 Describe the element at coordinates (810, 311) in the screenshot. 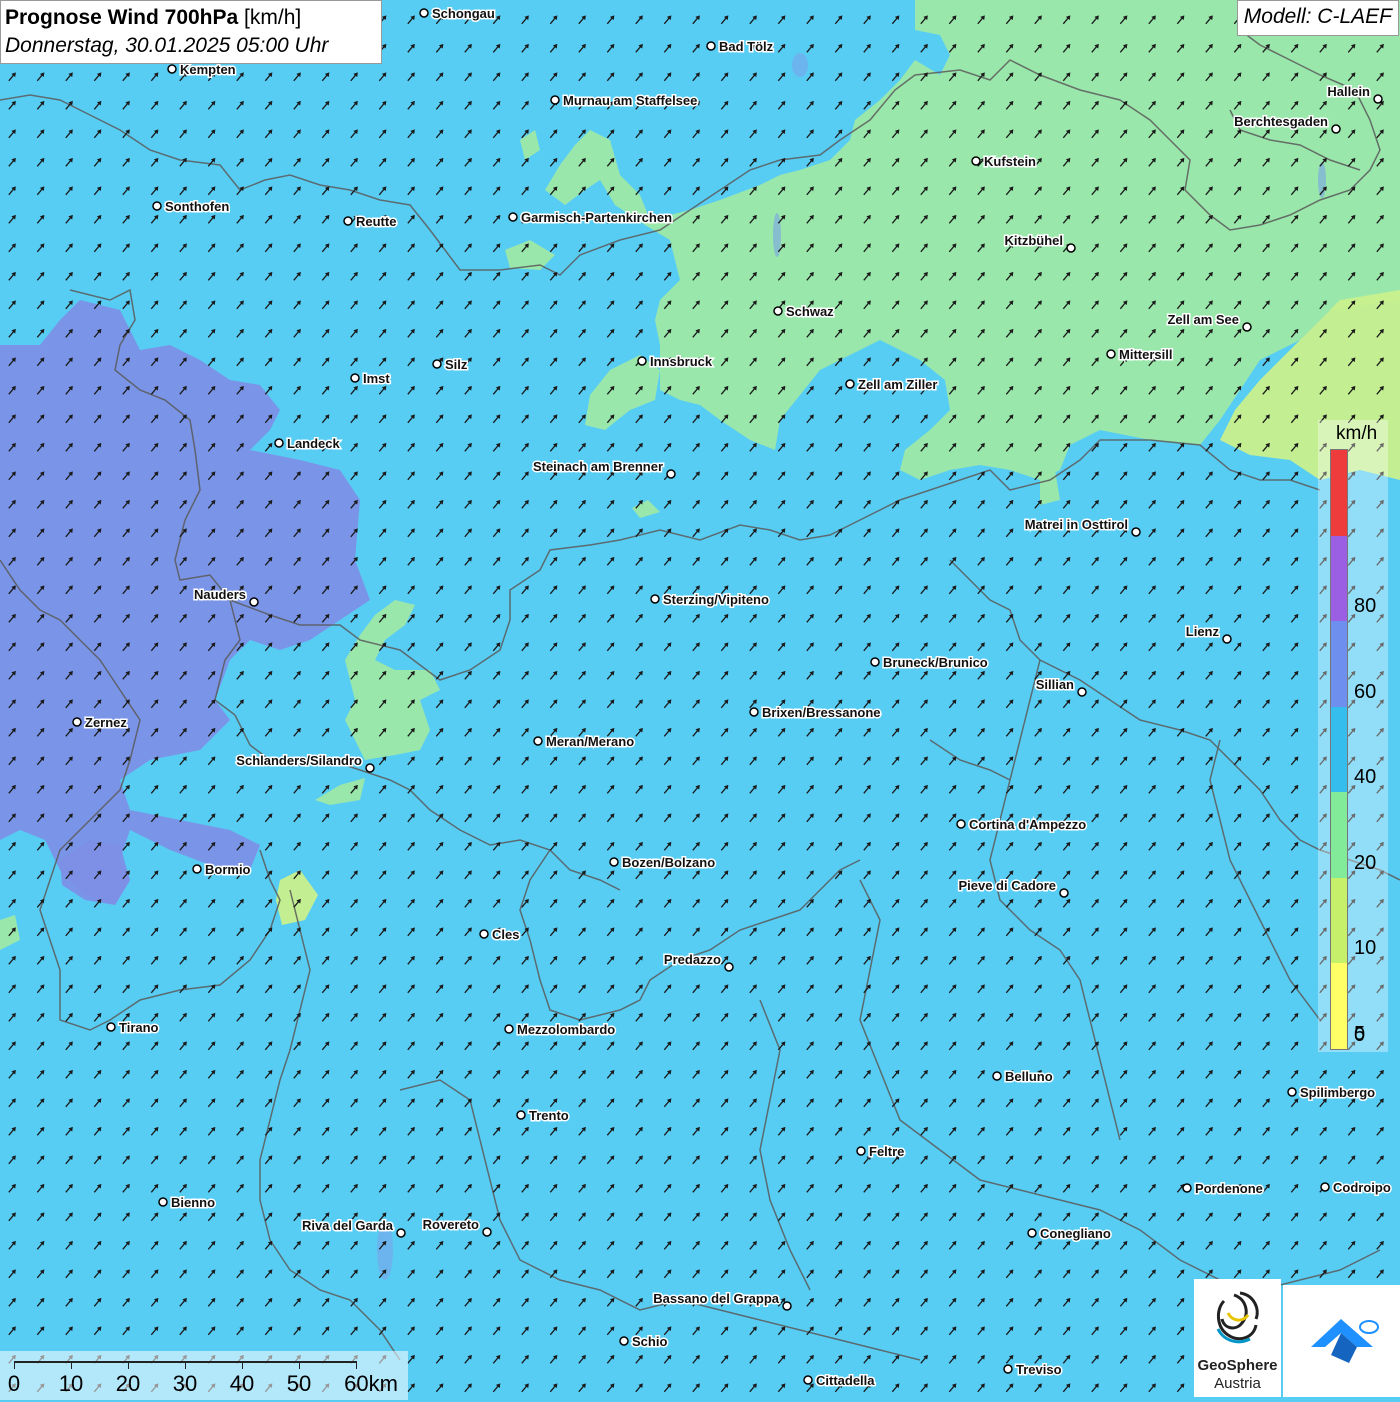

I see `city-label: Schwaz` at that location.